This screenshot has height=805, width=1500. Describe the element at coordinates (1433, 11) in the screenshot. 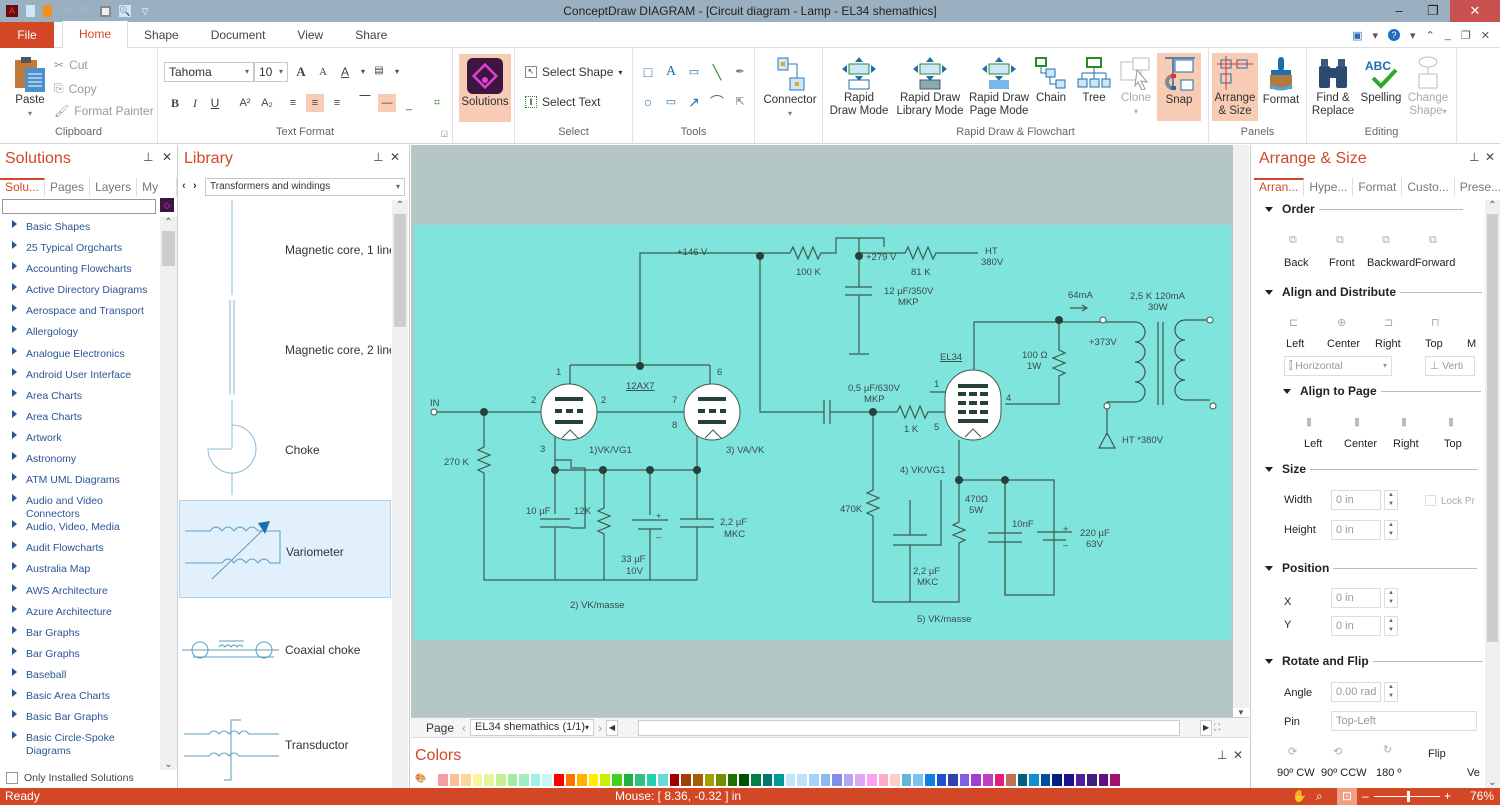

I see `restore-button: ❐` at that location.